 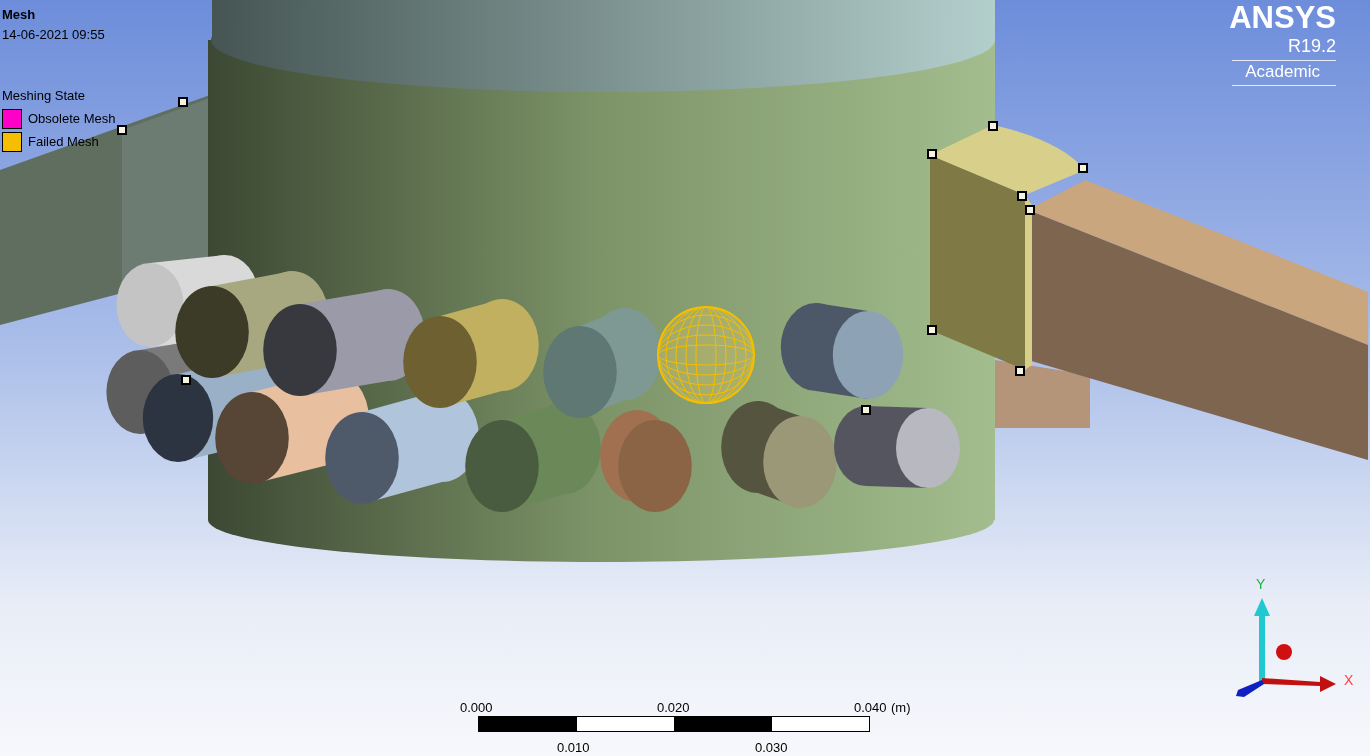 I want to click on scale-label: 0.030, so click(x=771, y=747).